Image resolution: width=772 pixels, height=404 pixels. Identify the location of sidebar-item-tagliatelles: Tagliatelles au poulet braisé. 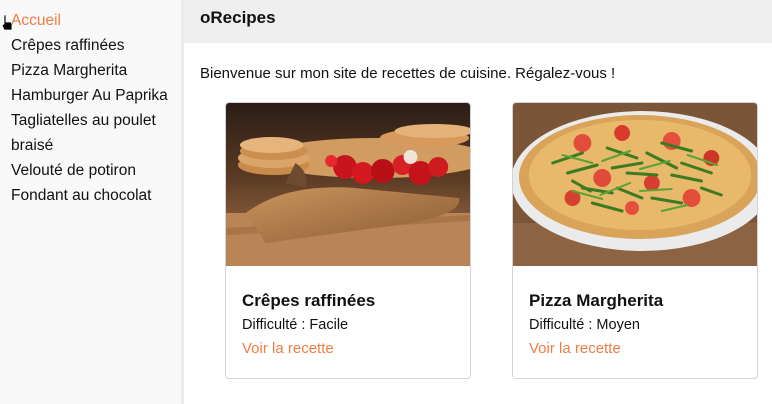
(90, 133).